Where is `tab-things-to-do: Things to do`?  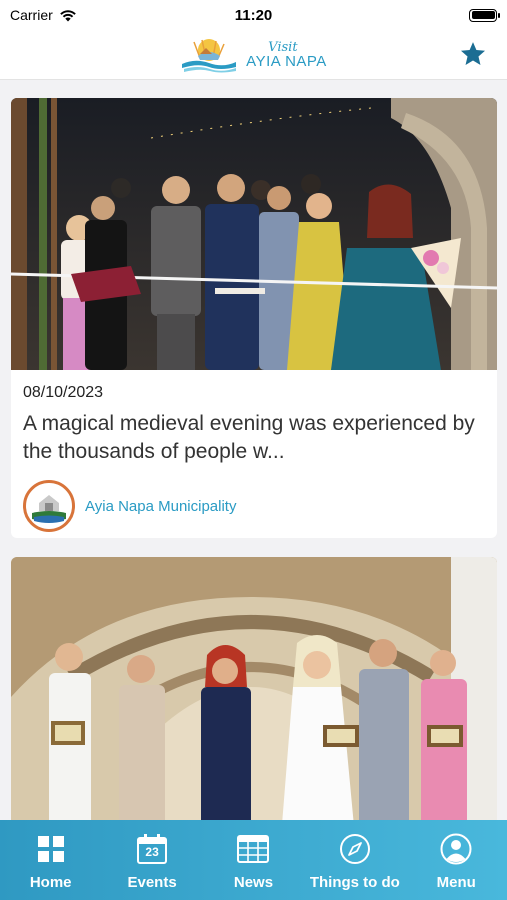
tab-things-to-do: Things to do is located at coordinates (355, 861).